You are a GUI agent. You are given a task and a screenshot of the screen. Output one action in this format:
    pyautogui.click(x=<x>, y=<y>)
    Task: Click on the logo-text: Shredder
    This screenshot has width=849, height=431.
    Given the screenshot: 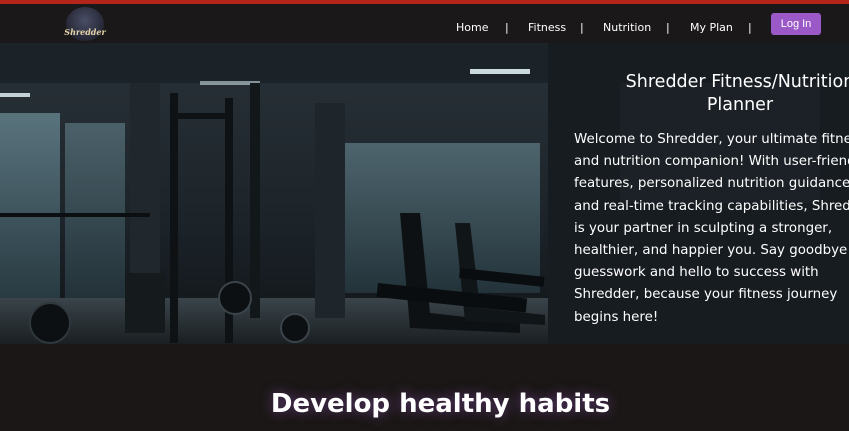 What is the action you would take?
    pyautogui.click(x=85, y=32)
    